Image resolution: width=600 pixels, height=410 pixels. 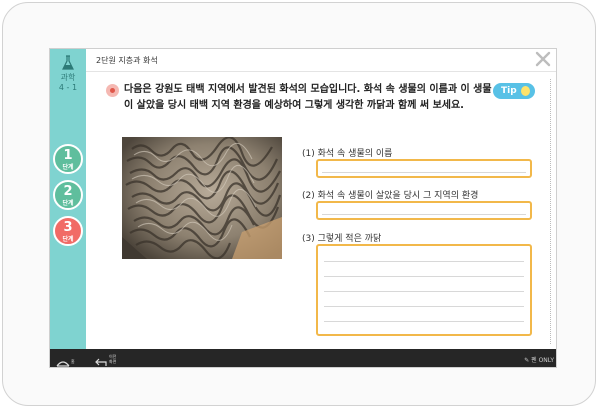 I want to click on subject-label: 과학, so click(x=68, y=77).